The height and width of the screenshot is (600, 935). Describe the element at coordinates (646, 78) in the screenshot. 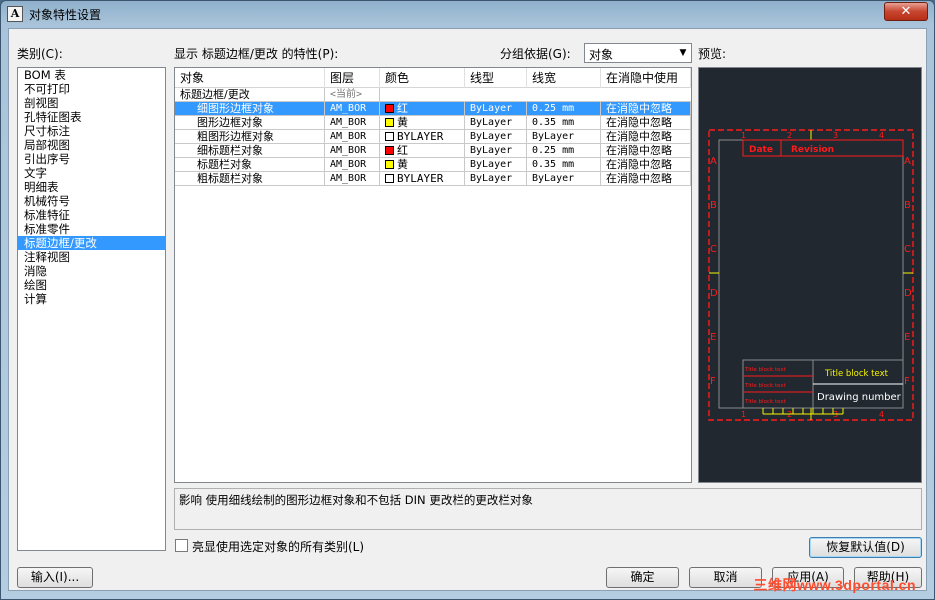

I see `column-header-hidden: 在消隐中使用` at that location.